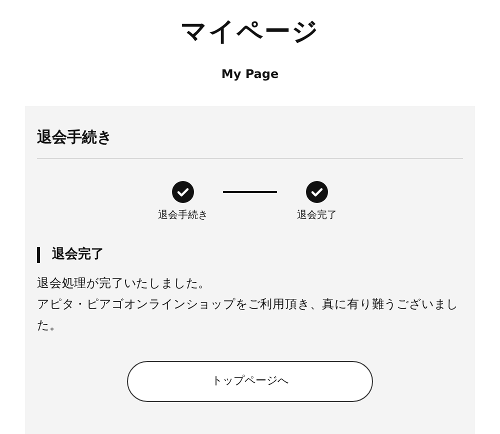 This screenshot has height=434, width=500. Describe the element at coordinates (250, 74) in the screenshot. I see `page-subtitle: My Page` at that location.